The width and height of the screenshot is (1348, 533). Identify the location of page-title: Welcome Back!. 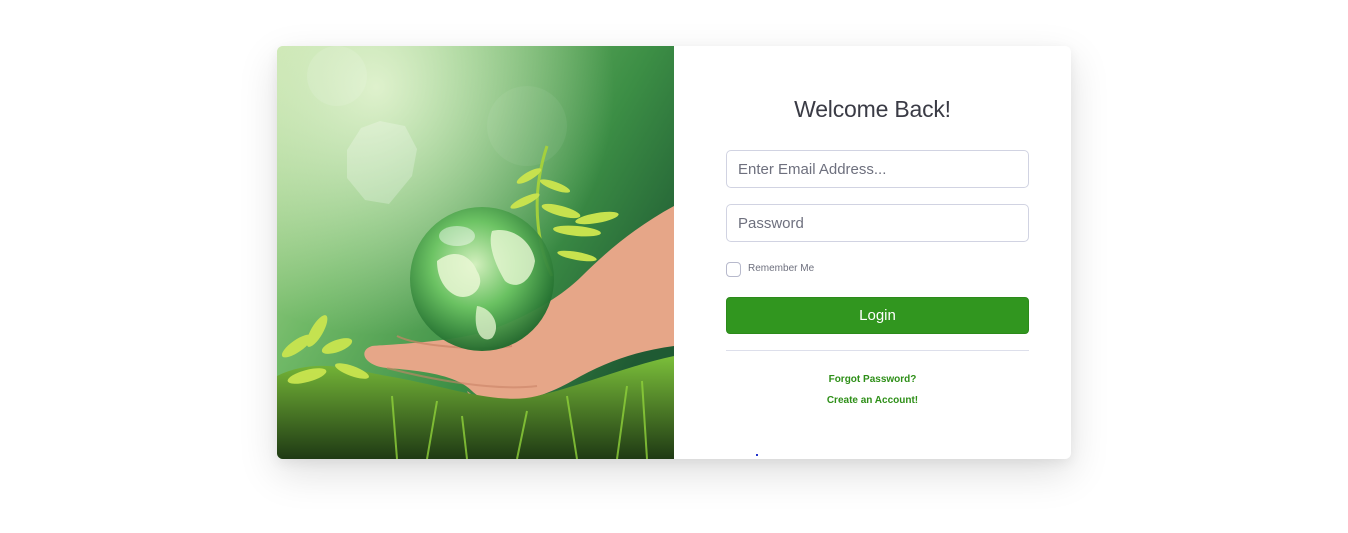
(872, 109).